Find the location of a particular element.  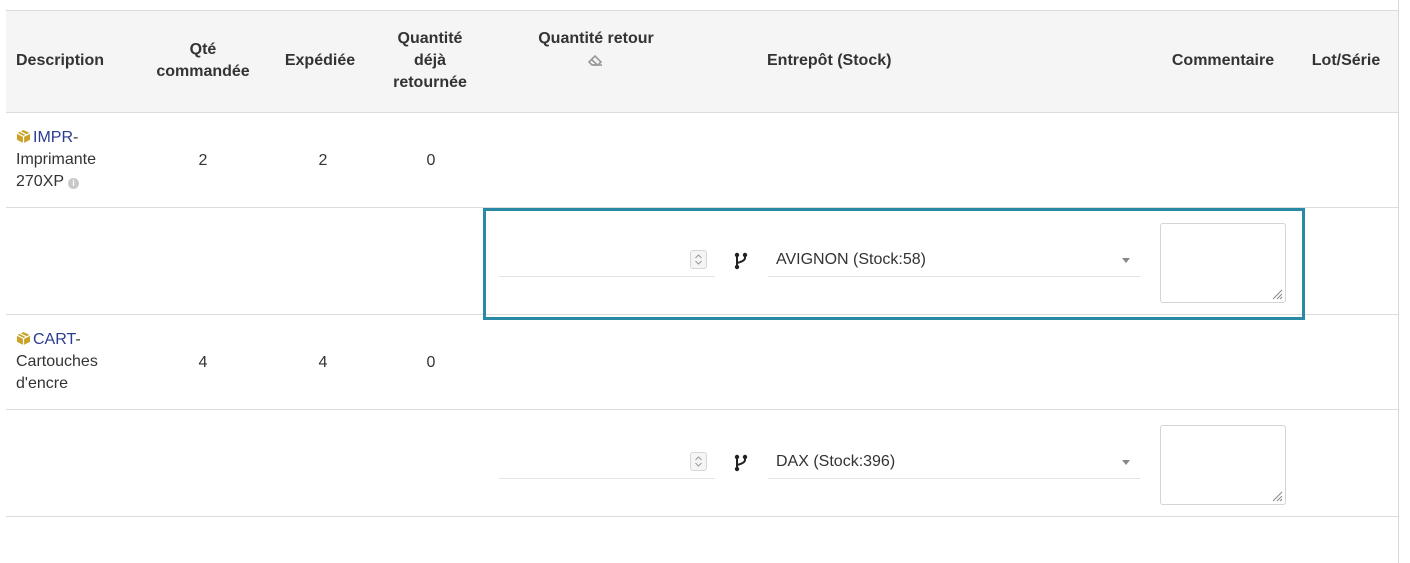

warehouse-select: DAX (Stock:396) is located at coordinates (954, 462).